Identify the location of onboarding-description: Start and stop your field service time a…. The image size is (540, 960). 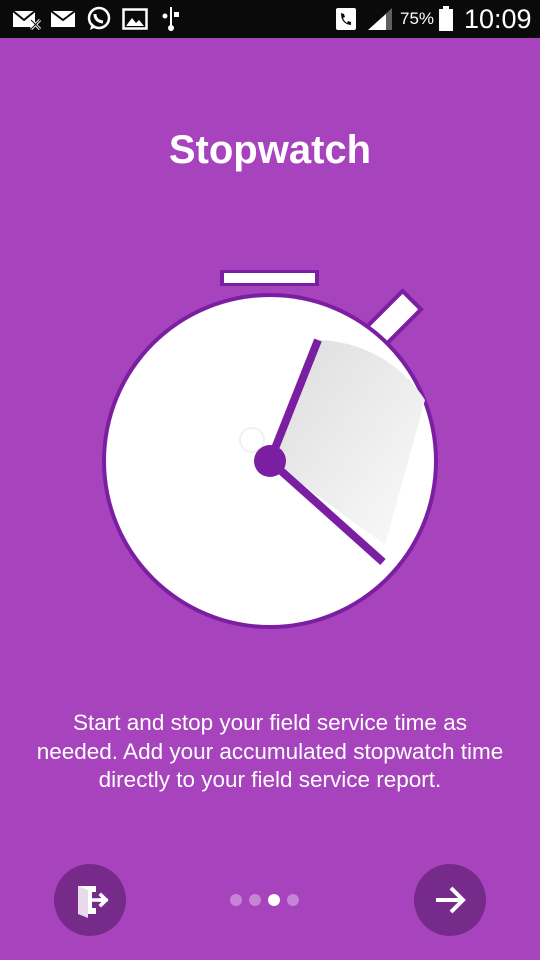
(270, 751).